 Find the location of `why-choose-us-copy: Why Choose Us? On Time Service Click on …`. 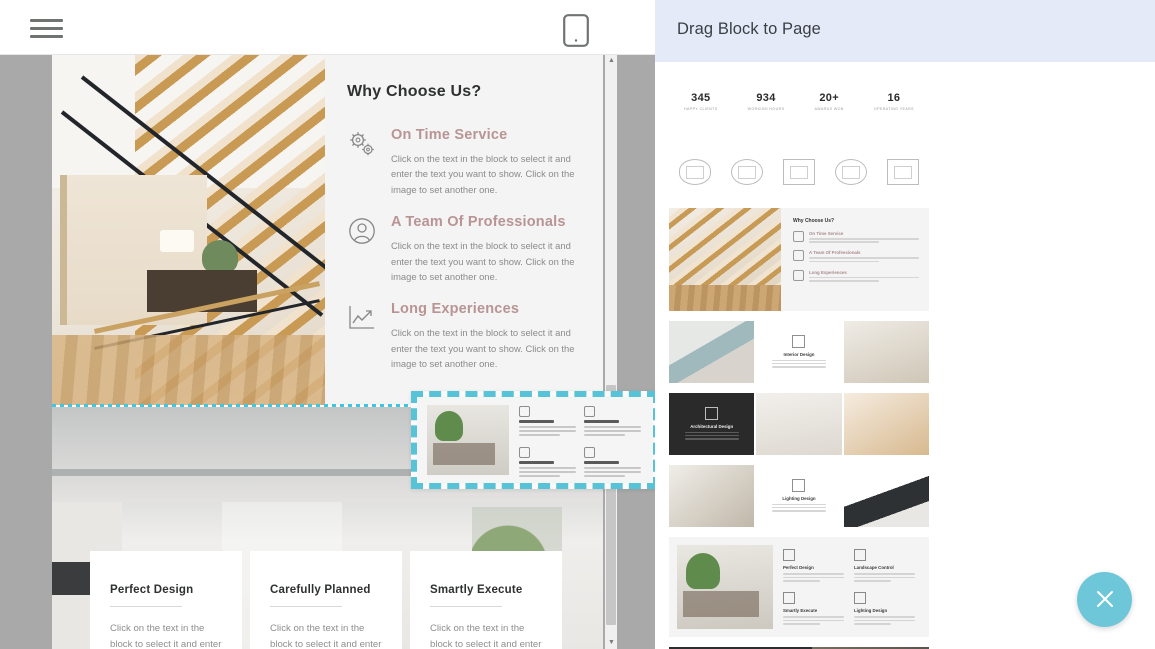

why-choose-us-copy: Why Choose Us? On Time Service Click on … is located at coordinates (464, 230).